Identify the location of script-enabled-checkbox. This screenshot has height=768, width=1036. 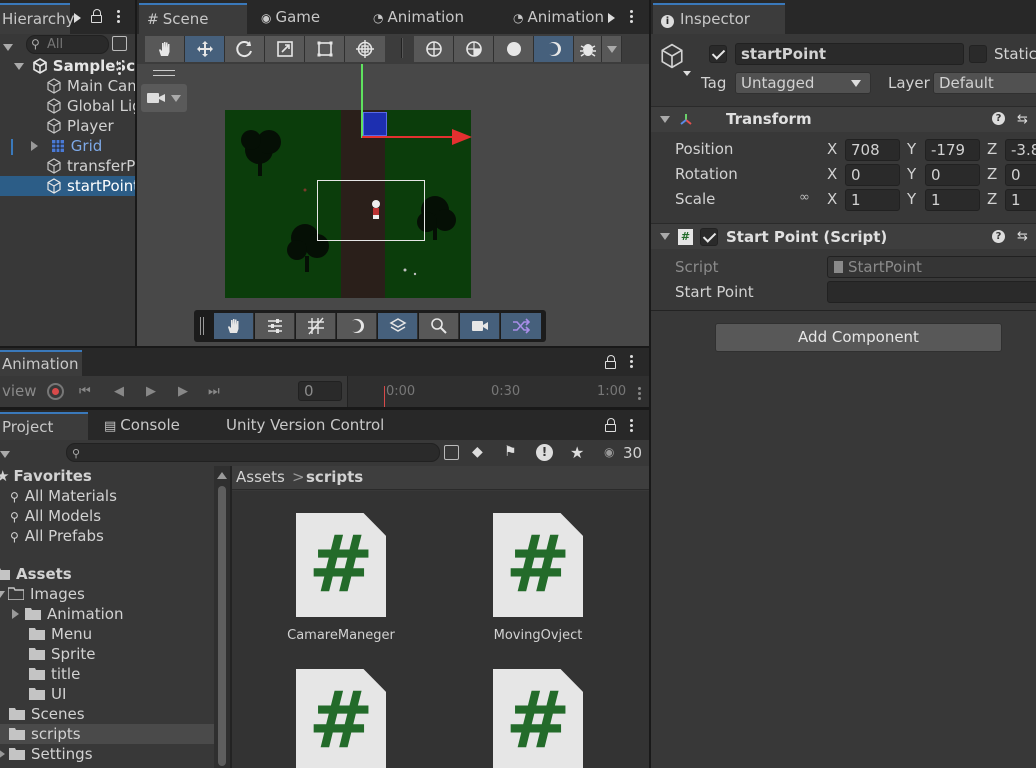
(709, 237).